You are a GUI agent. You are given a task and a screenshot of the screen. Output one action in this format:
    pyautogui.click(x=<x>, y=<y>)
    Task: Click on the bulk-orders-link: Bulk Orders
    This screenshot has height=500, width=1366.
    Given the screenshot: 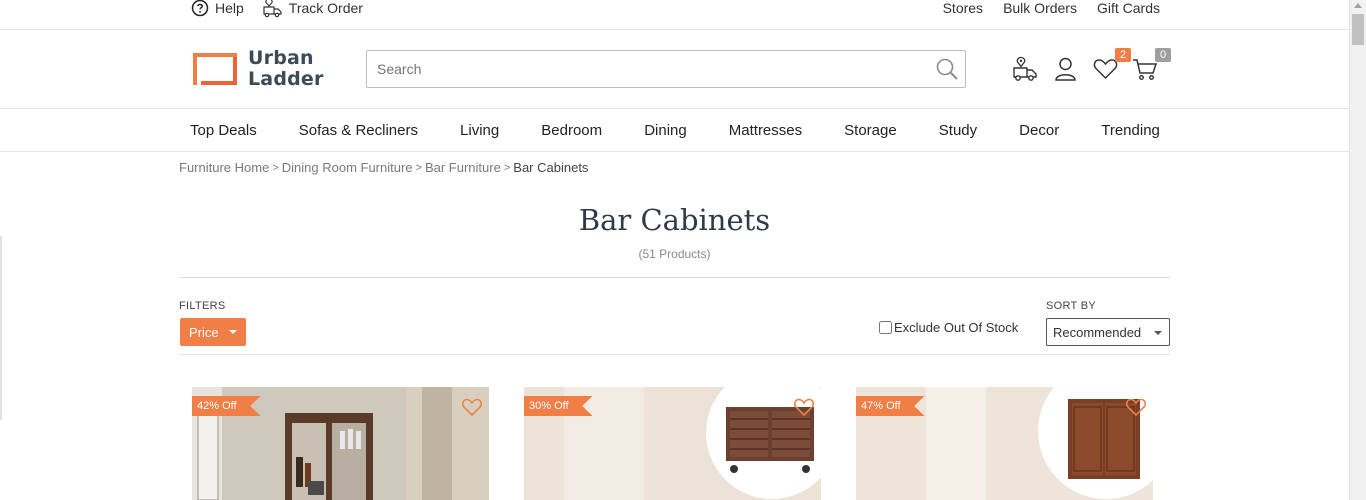 What is the action you would take?
    pyautogui.click(x=1040, y=8)
    